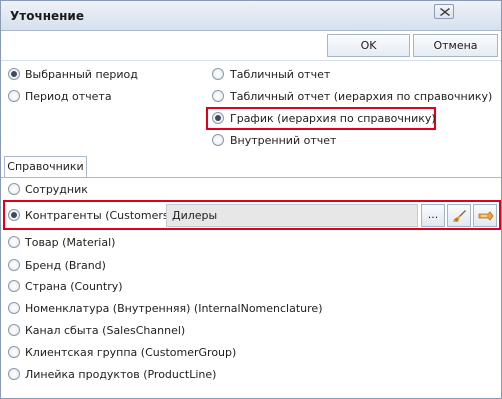 This screenshot has height=399, width=502. What do you see at coordinates (99, 215) in the screenshot?
I see `radio-label-customers: Контрагенты (Customers)` at bounding box center [99, 215].